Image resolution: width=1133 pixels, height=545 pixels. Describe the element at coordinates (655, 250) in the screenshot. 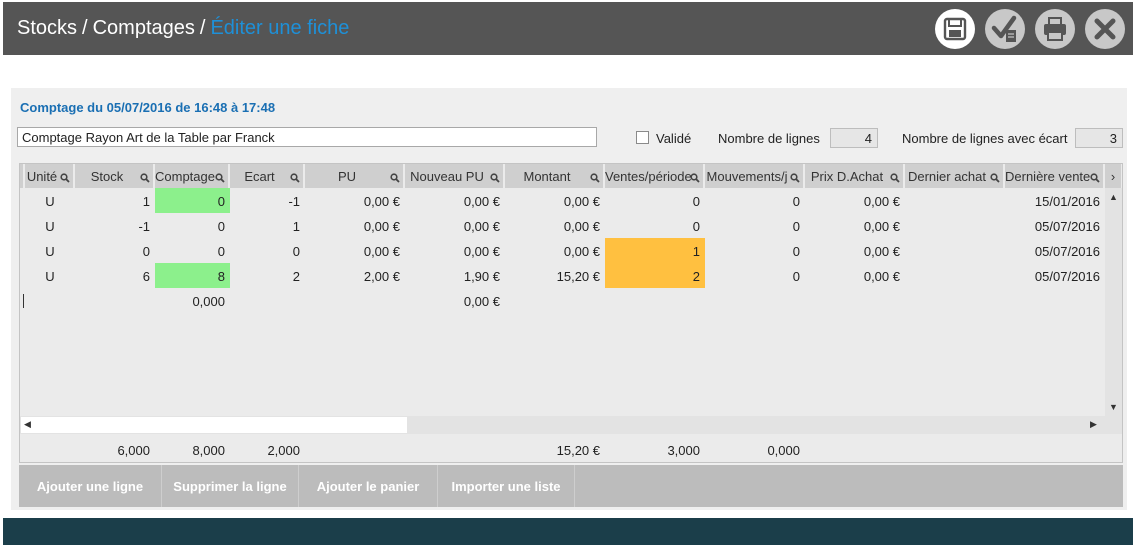

I see `cell-ventes-periode: 1` at that location.